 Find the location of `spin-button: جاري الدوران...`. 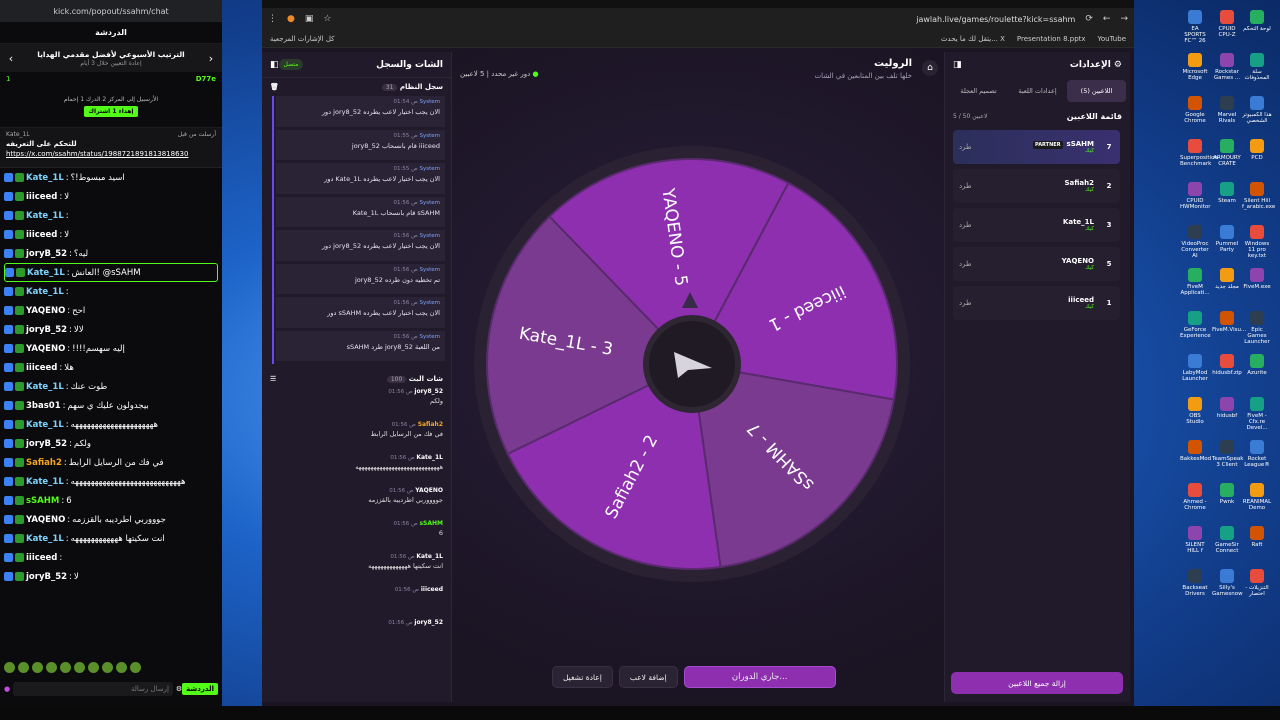

spin-button: جاري الدوران... is located at coordinates (759, 677).